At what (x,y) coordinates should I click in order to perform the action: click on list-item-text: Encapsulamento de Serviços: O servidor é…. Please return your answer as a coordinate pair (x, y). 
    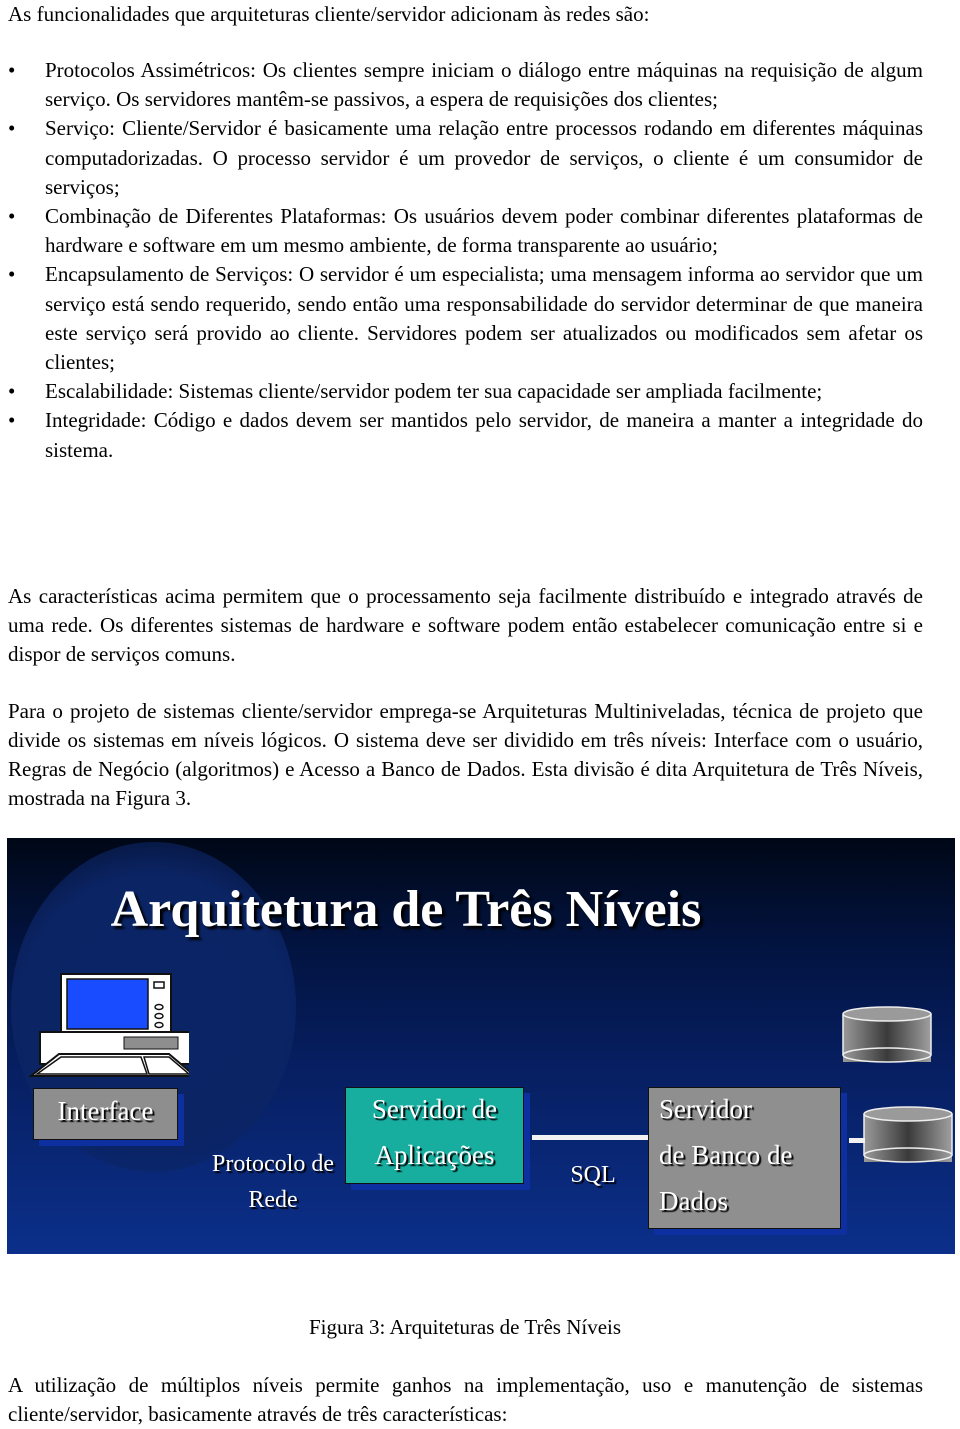
    Looking at the image, I should click on (484, 318).